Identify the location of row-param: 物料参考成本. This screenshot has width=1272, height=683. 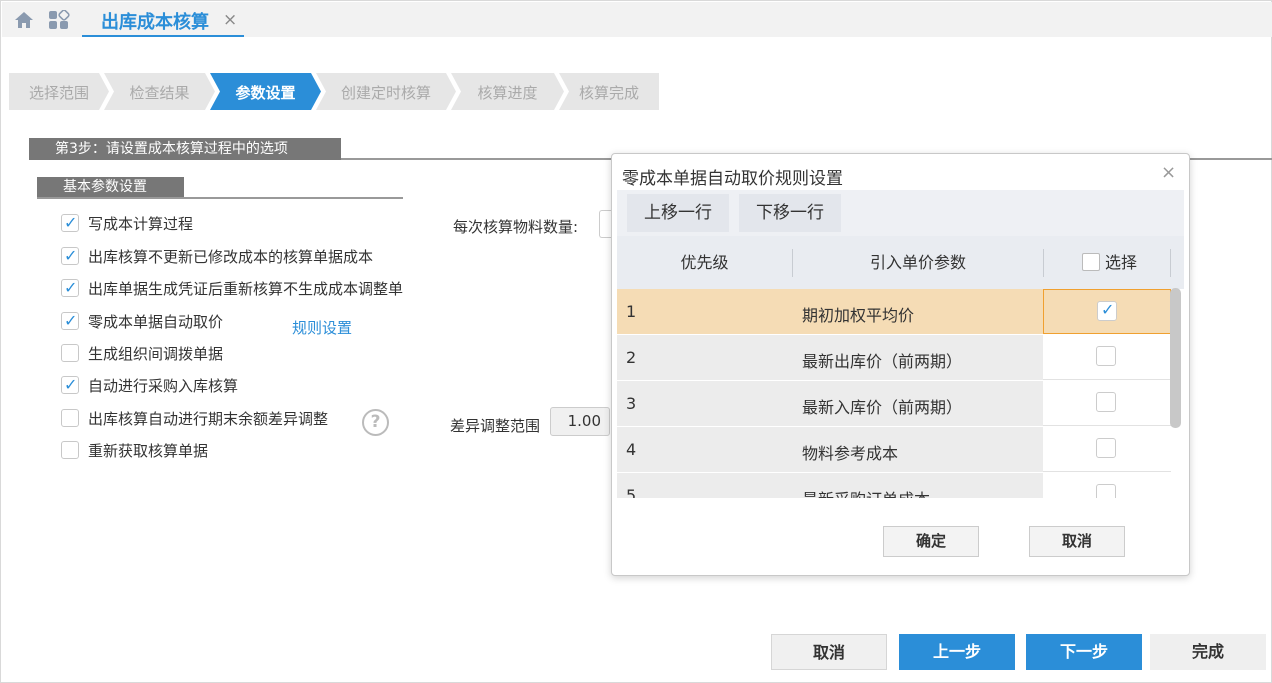
(850, 453).